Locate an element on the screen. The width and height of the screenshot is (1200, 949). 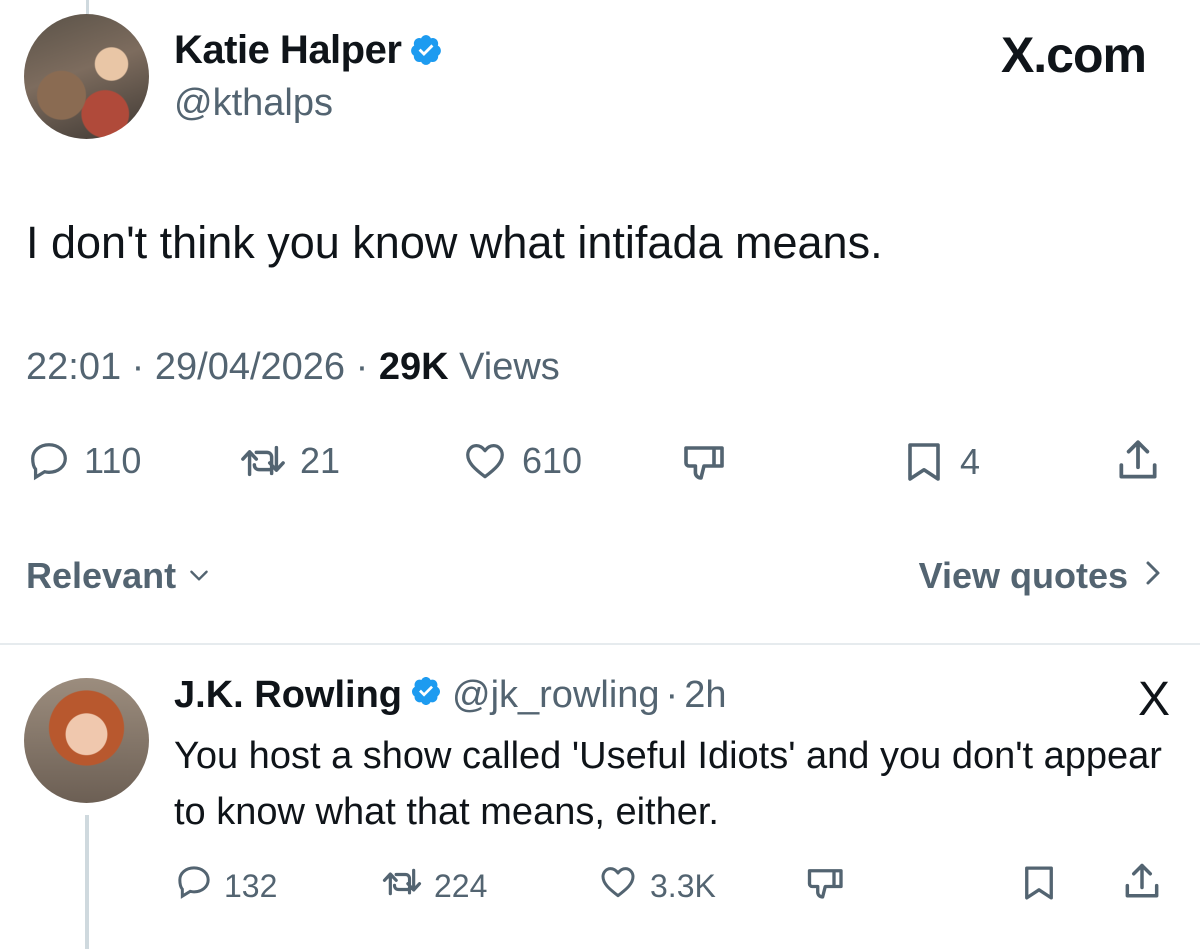
view-quotes-label: View quotes is located at coordinates (1023, 575).